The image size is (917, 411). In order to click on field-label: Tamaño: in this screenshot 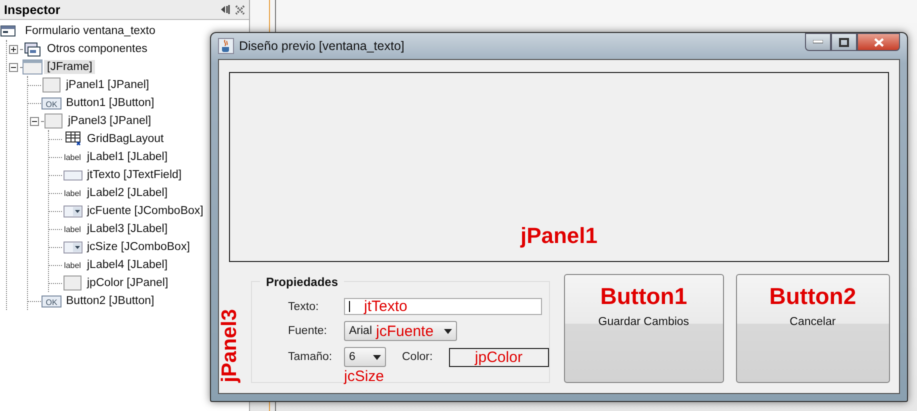, I will do `click(311, 357)`.